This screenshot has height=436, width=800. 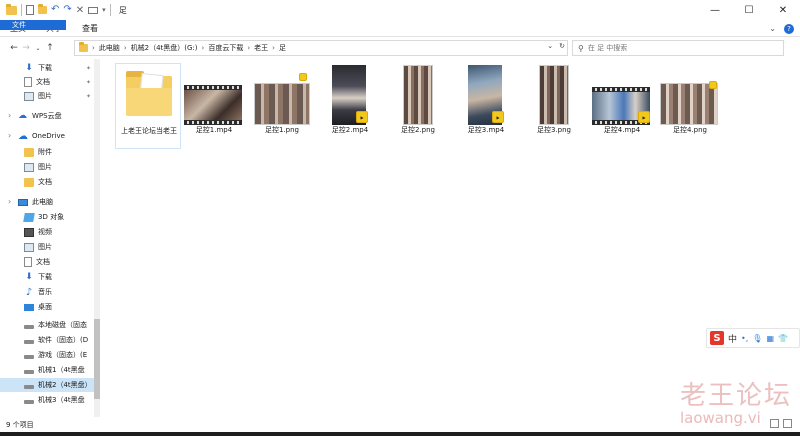 What do you see at coordinates (789, 28) in the screenshot?
I see `help-icon: ?` at bounding box center [789, 28].